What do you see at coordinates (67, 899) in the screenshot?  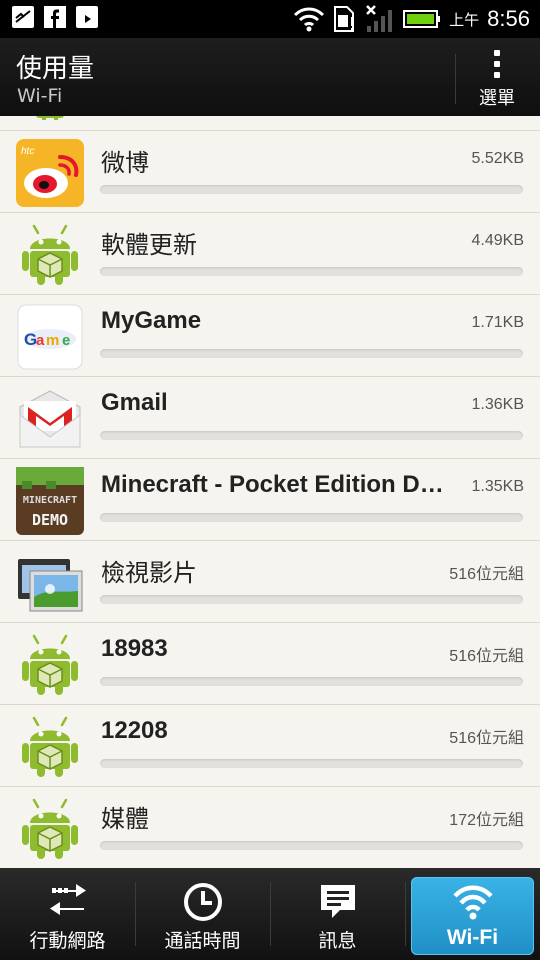 I see `mobile-network-icon` at bounding box center [67, 899].